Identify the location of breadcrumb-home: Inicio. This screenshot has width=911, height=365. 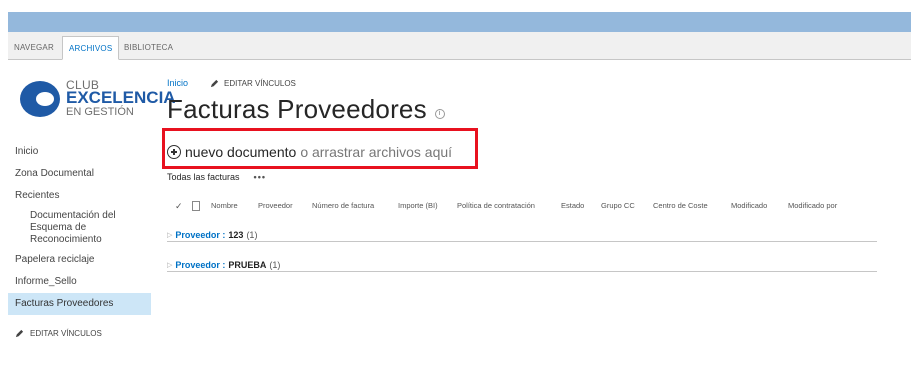
(177, 83).